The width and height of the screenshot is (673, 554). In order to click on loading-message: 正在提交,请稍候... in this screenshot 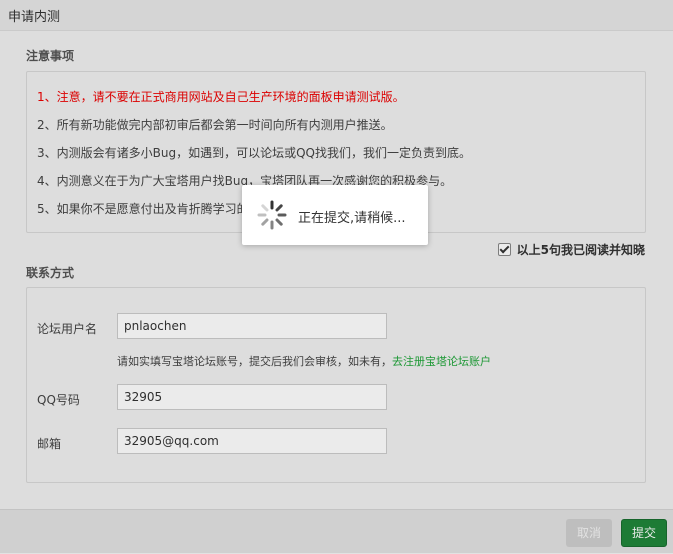, I will do `click(352, 218)`.